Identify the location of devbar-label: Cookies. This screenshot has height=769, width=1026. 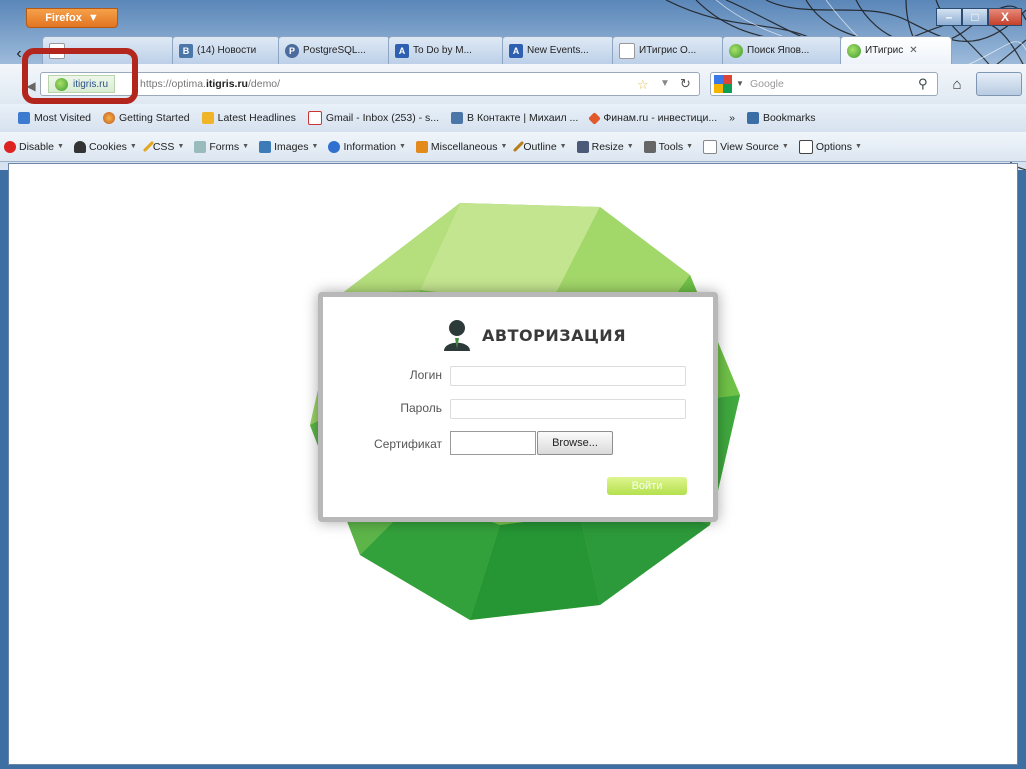
(107, 146).